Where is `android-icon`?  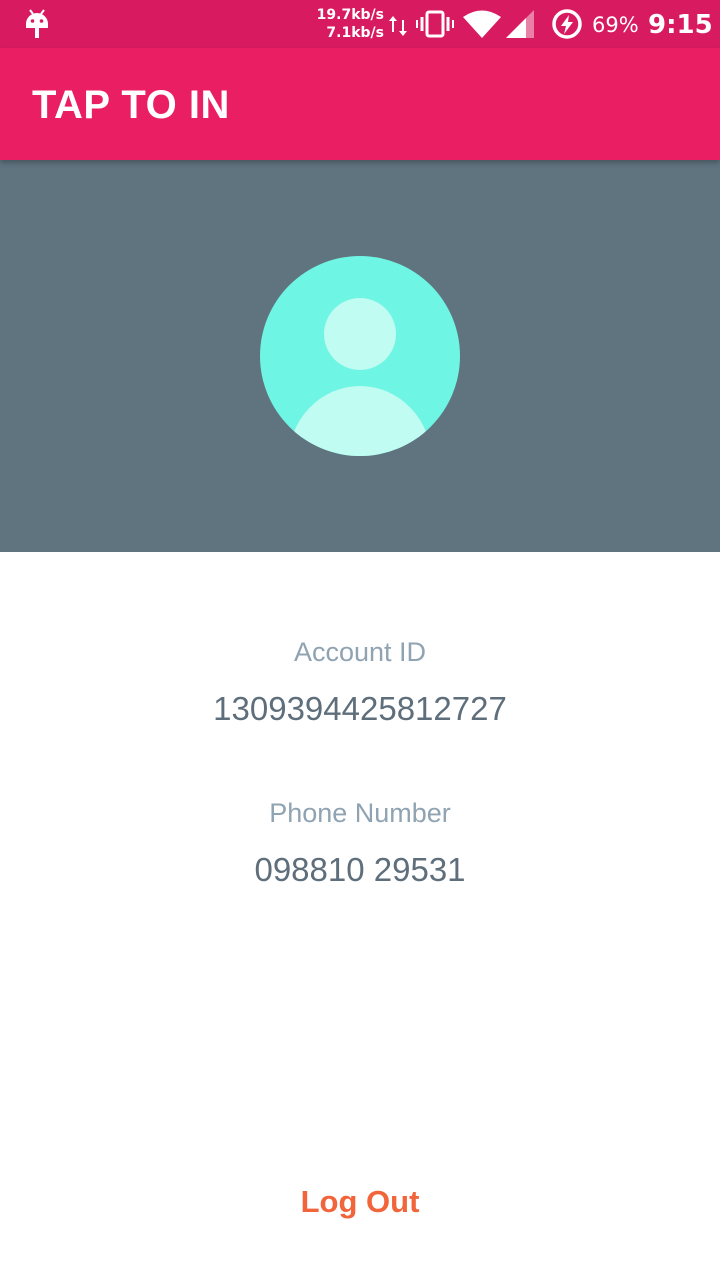
android-icon is located at coordinates (37, 23).